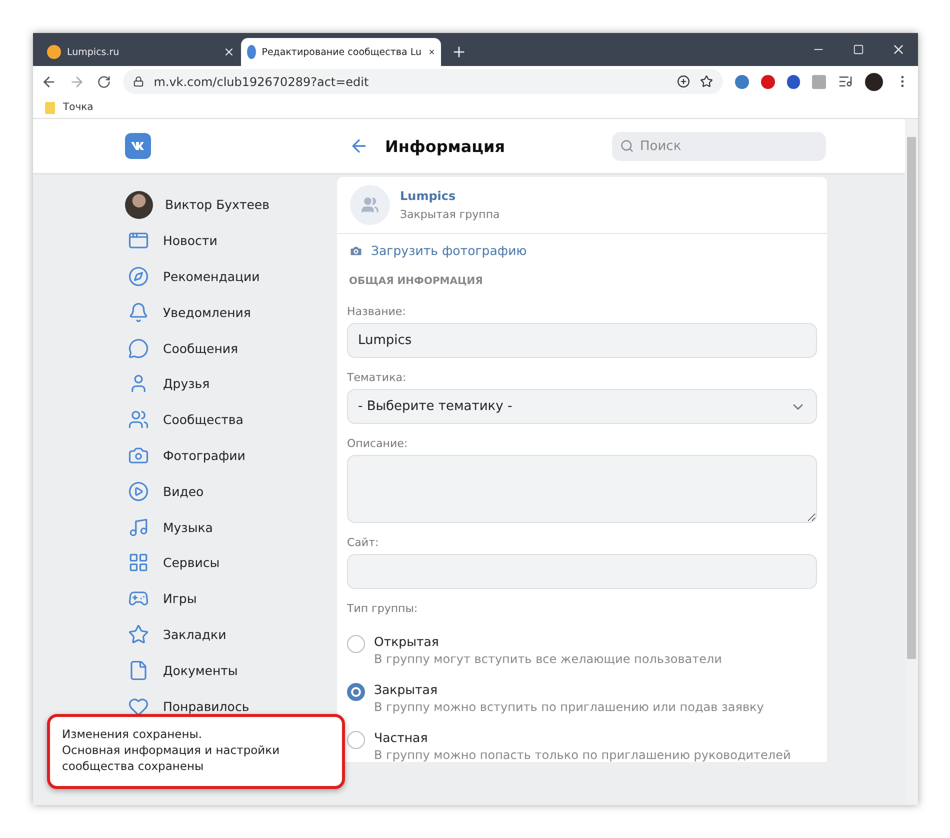 The width and height of the screenshot is (950, 838). Describe the element at coordinates (341, 52) in the screenshot. I see `browser-tab: Редактирование сообщества Lu` at that location.